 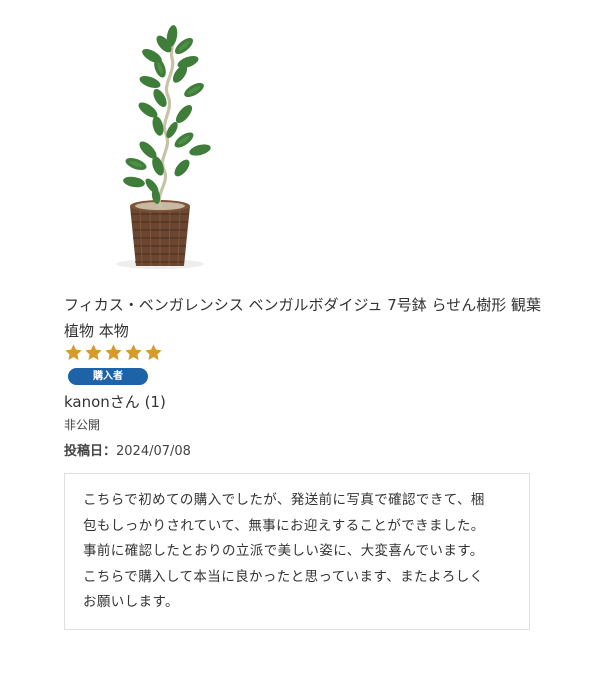 I want to click on product-title: フィカス・ベンガレンシス ベンガルボダイジュ 7号鉢 らせん樹形 観葉植物 本物, so click(x=304, y=318).